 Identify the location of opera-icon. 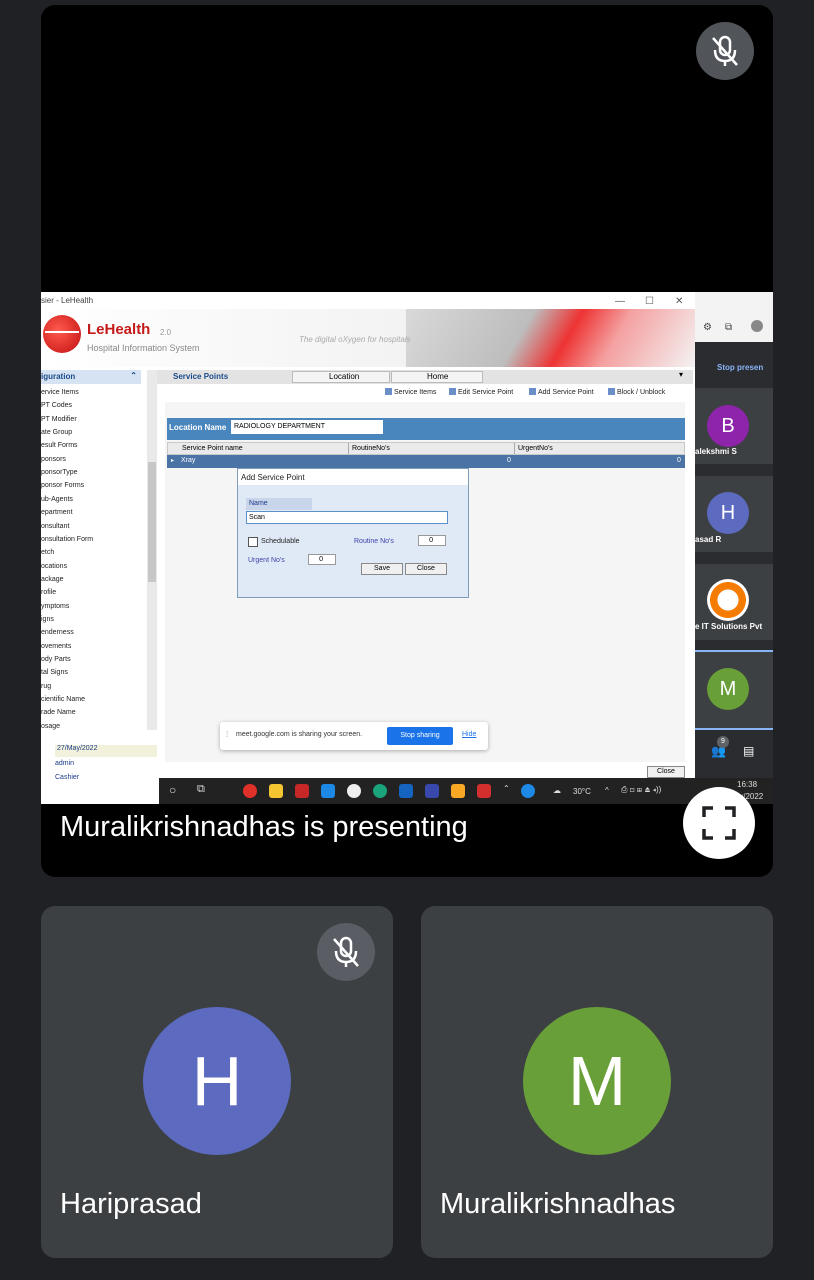
(250, 791).